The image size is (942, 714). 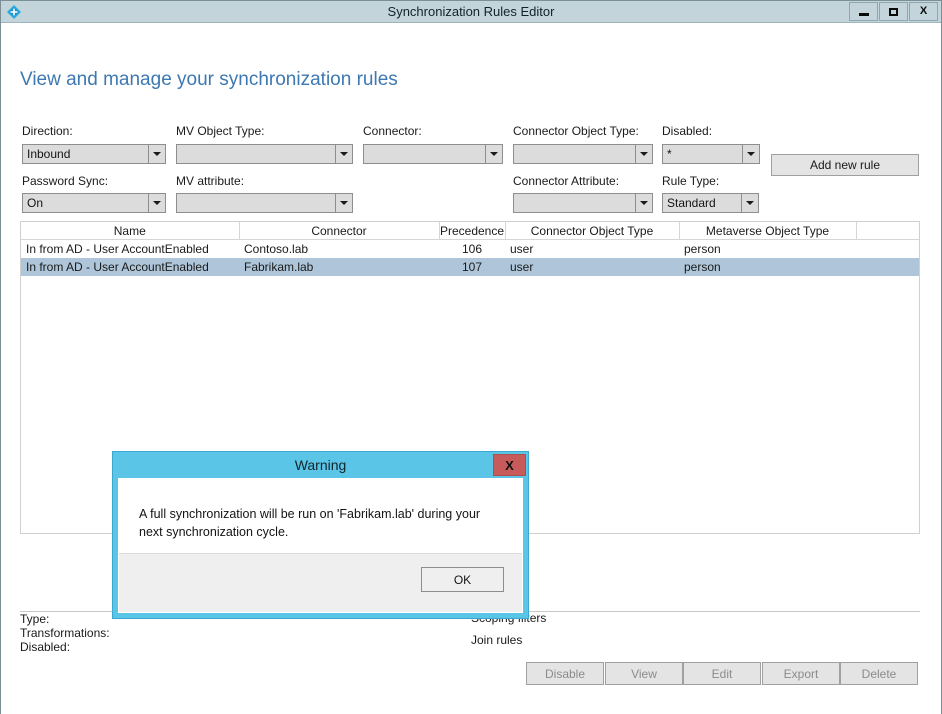 I want to click on window-titlebar: Synchronization Rules Editor X, so click(x=471, y=12).